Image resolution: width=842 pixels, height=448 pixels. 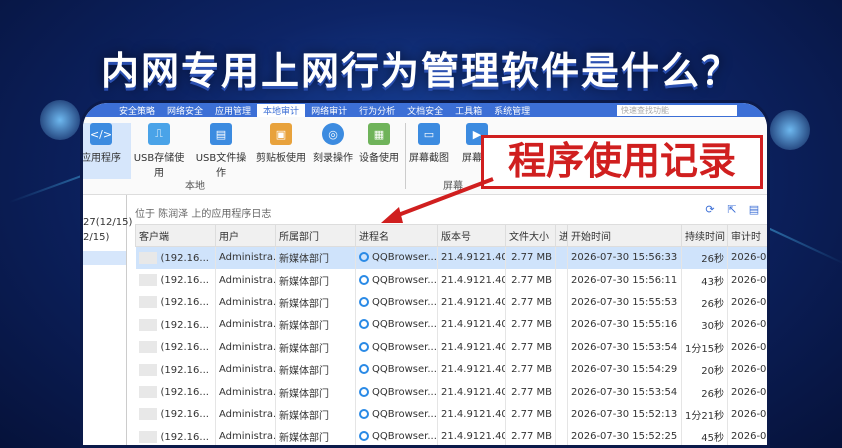 I want to click on start-time-cell: 2026-07-30 15:53:54, so click(x=624, y=347).